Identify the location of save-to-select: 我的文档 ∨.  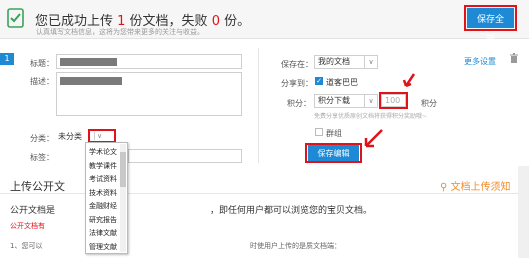
(346, 62).